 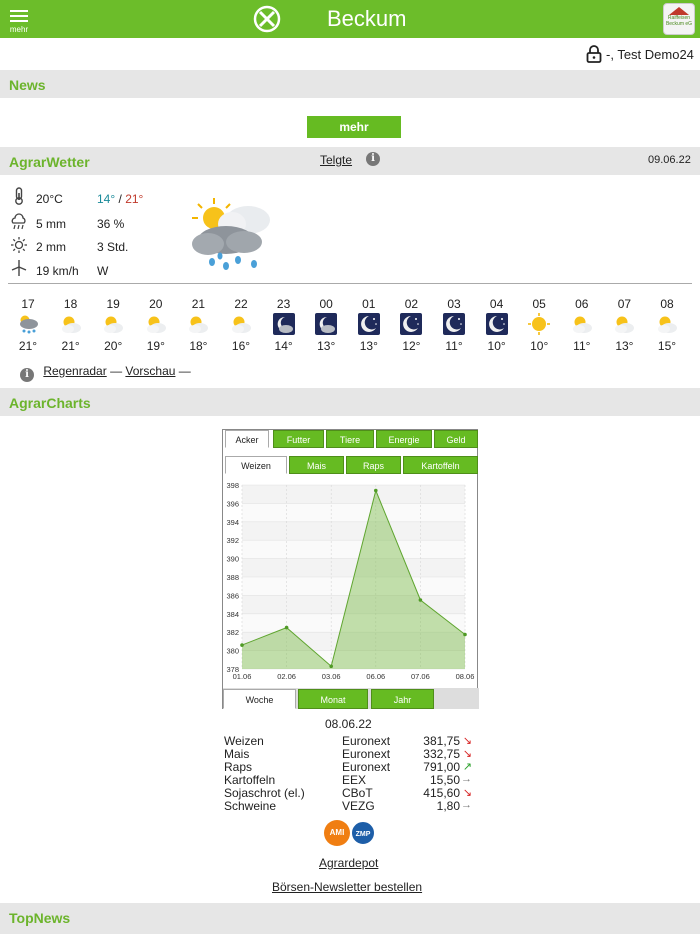 I want to click on subtab-mais: Mais, so click(x=316, y=465).